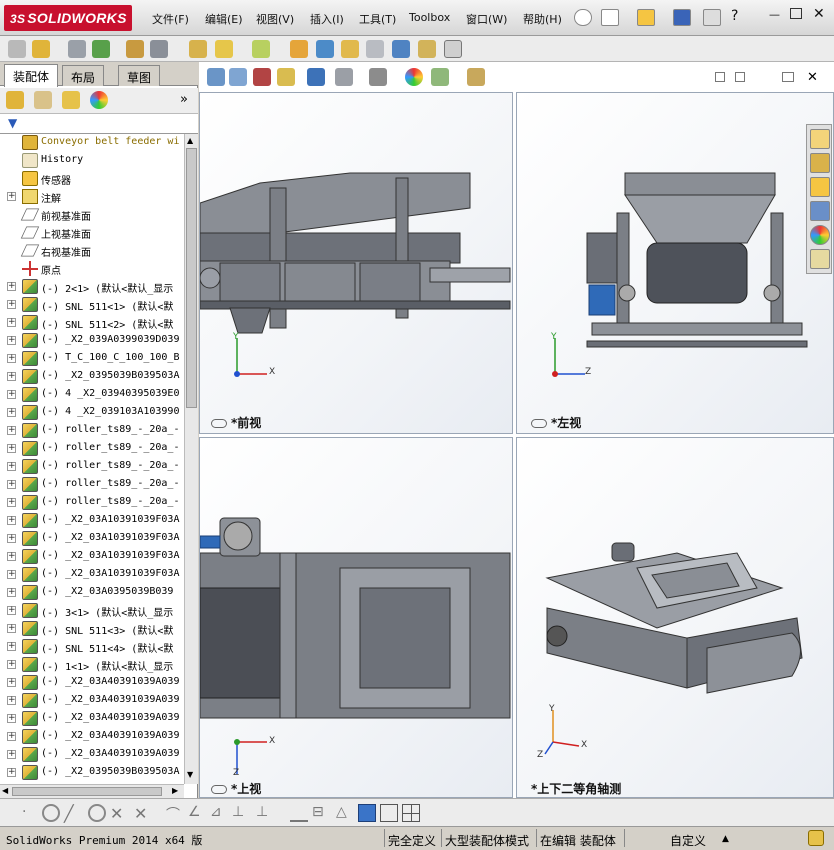  Describe the element at coordinates (191, 141) in the screenshot. I see `scroll-up-icon: ▲` at that location.